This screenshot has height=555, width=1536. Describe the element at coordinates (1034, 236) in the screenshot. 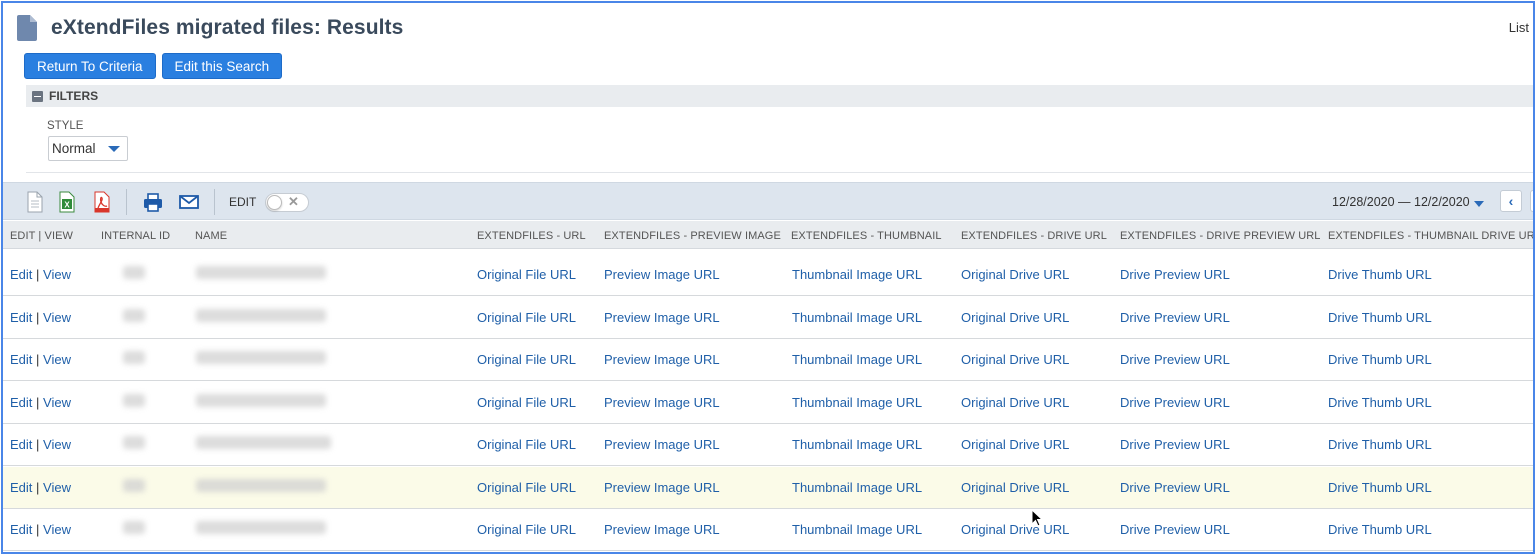

I see `column-header-drive-url: EXTENDFILES - DRIVE URL` at that location.